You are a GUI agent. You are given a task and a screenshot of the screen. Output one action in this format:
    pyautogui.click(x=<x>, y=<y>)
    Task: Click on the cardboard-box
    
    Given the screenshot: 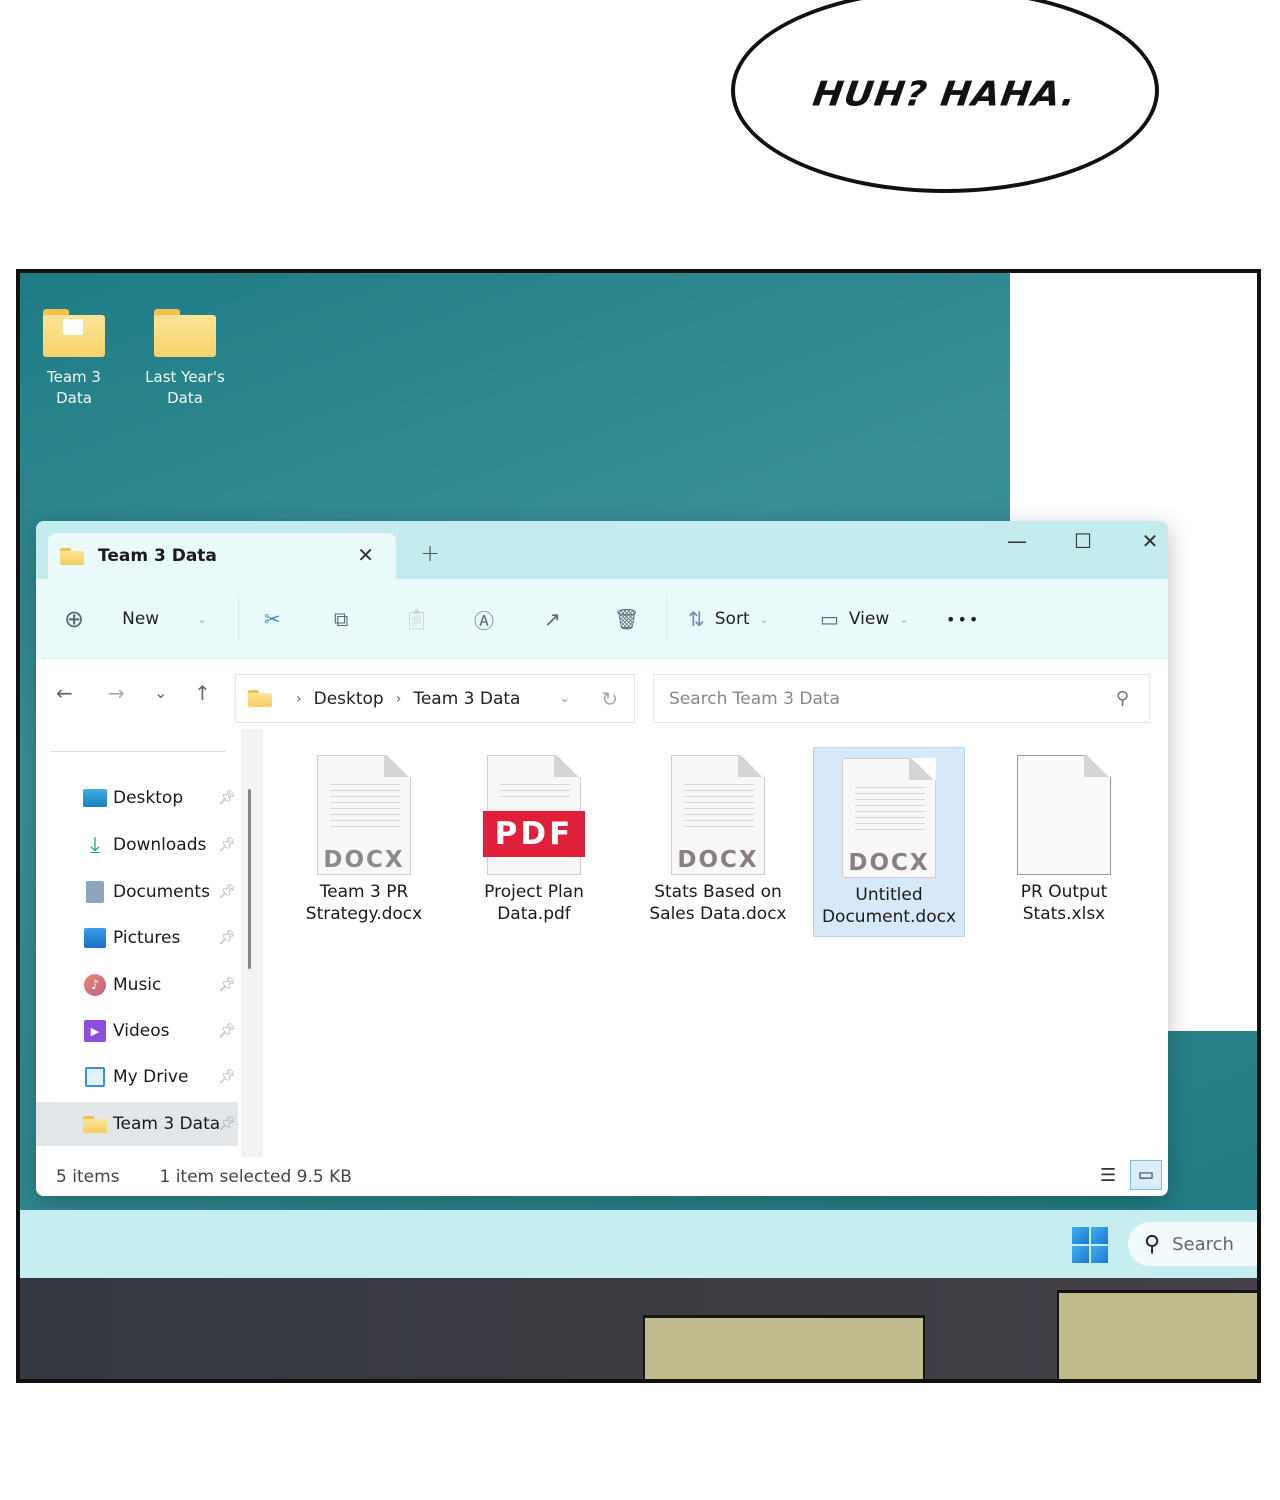 What is the action you would take?
    pyautogui.click(x=784, y=1347)
    